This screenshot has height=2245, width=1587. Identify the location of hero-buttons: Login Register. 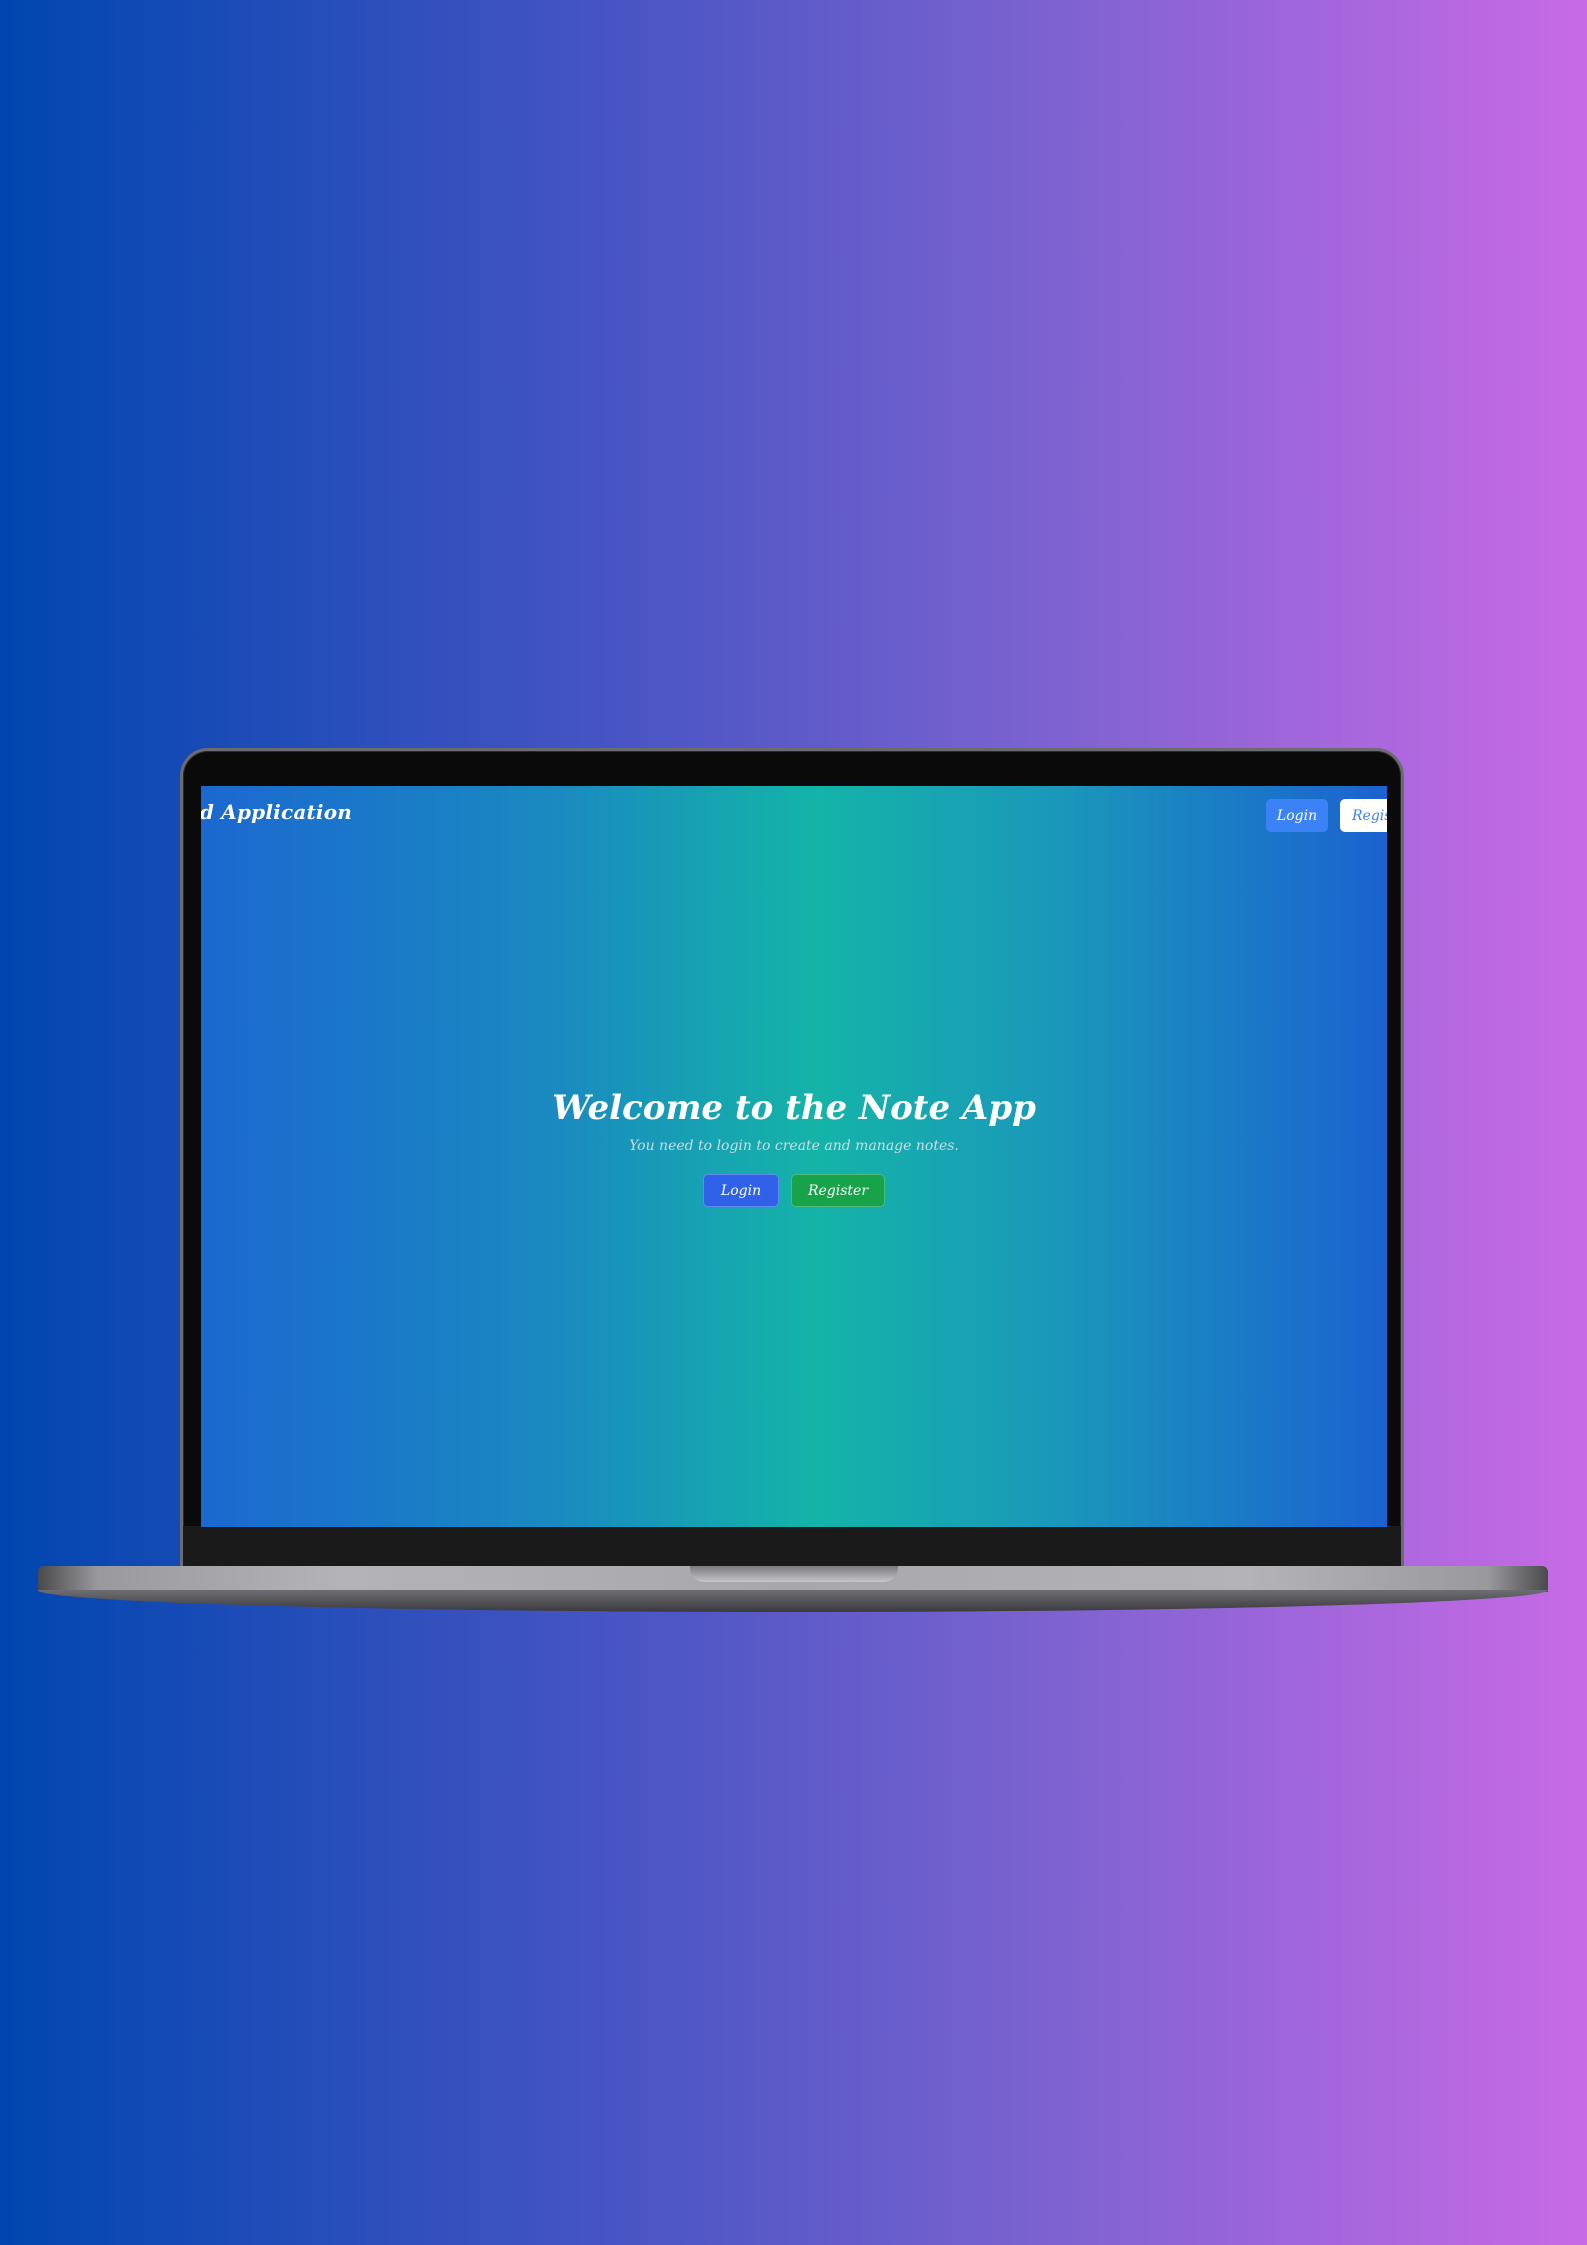
(794, 1190).